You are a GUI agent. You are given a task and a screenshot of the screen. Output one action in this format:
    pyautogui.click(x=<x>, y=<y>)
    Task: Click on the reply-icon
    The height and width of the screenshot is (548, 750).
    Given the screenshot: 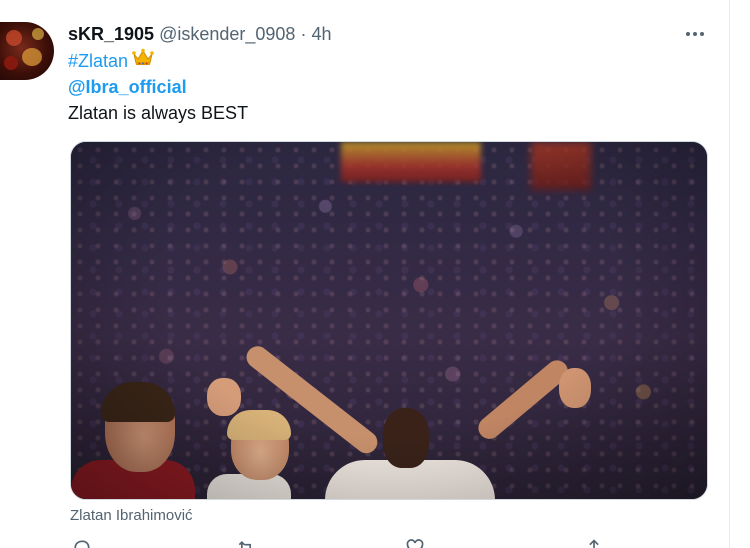 What is the action you would take?
    pyautogui.click(x=82, y=544)
    